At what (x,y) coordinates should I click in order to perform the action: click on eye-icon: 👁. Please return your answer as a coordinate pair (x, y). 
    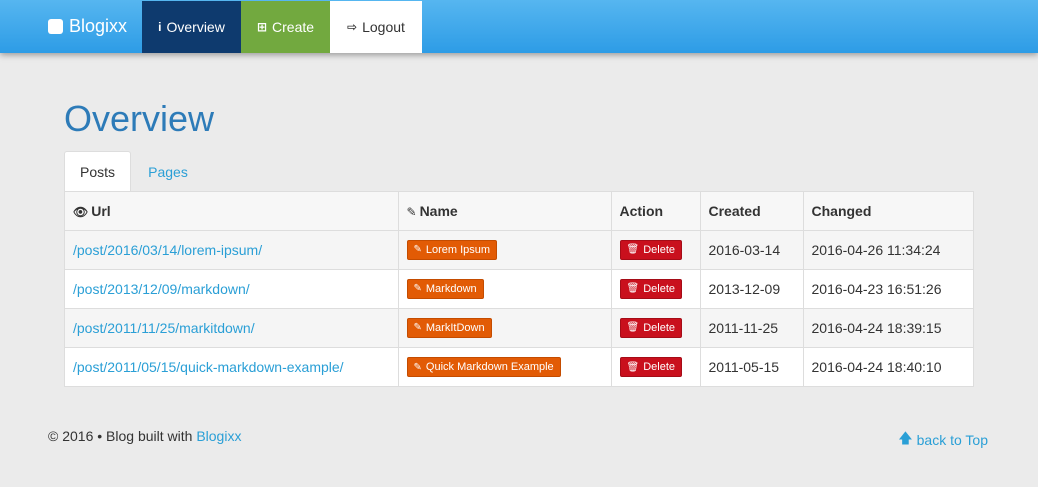
    Looking at the image, I should click on (81, 211).